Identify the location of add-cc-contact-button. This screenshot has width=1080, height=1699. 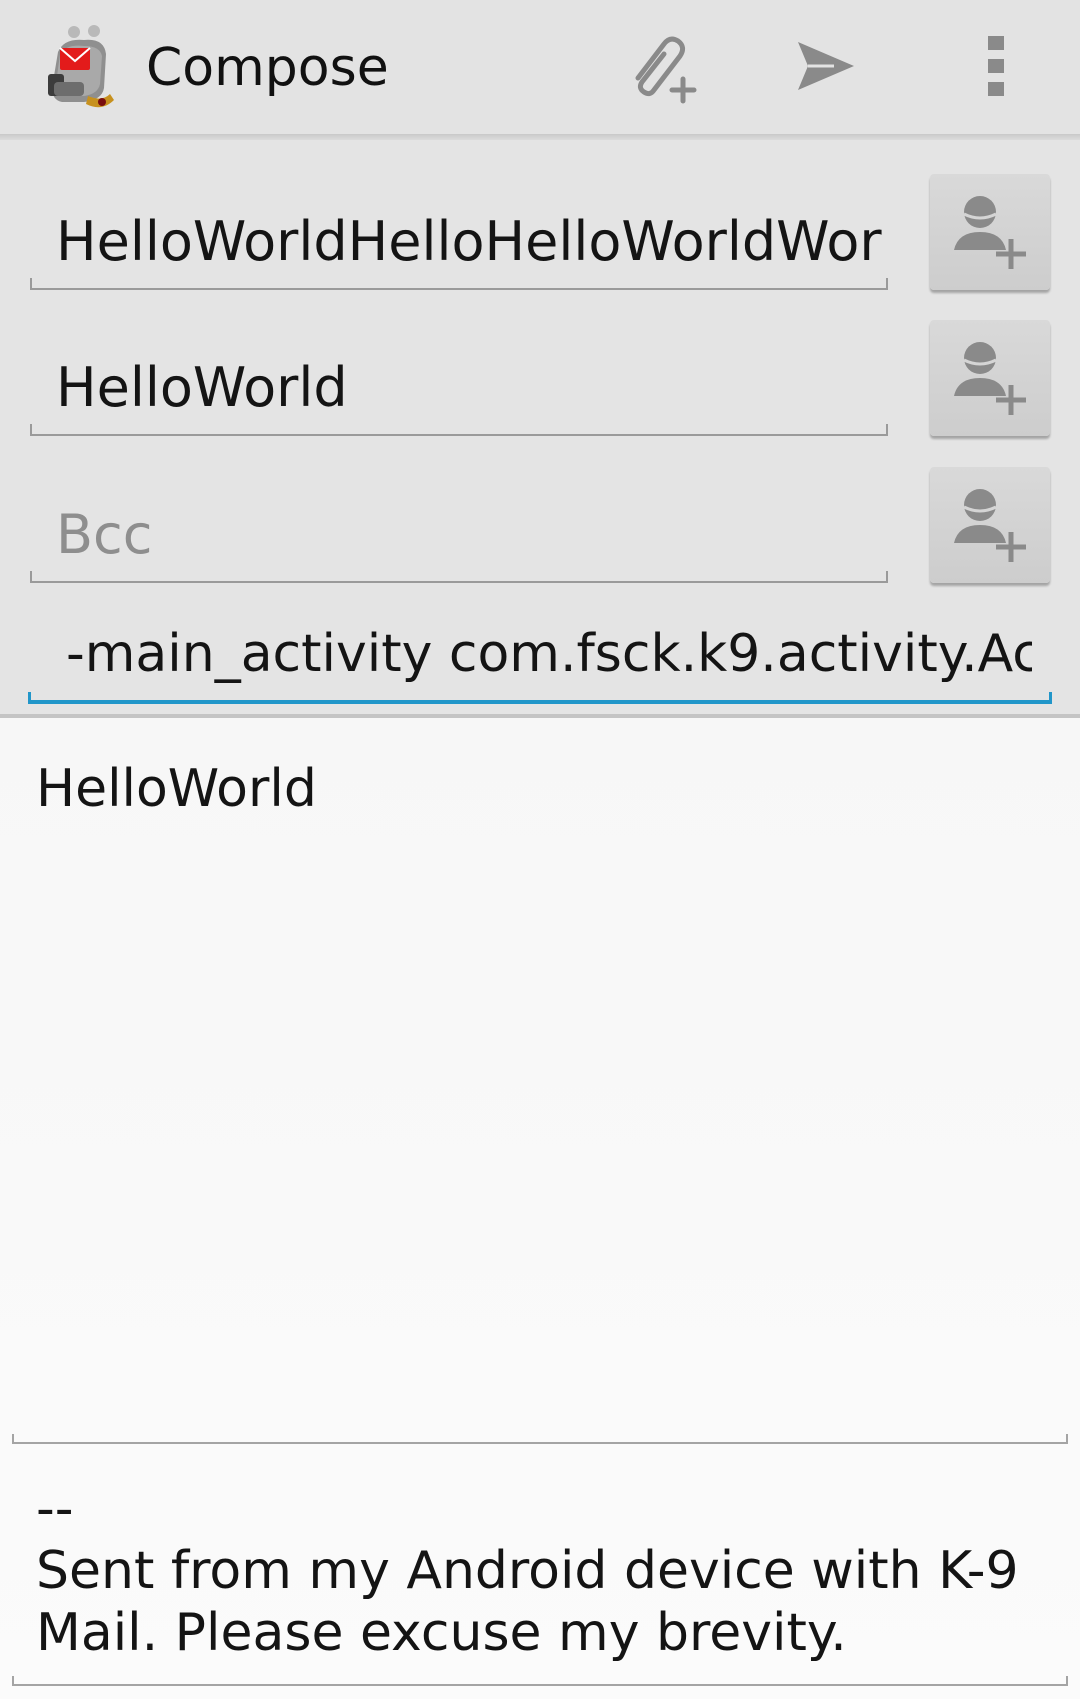
(990, 378).